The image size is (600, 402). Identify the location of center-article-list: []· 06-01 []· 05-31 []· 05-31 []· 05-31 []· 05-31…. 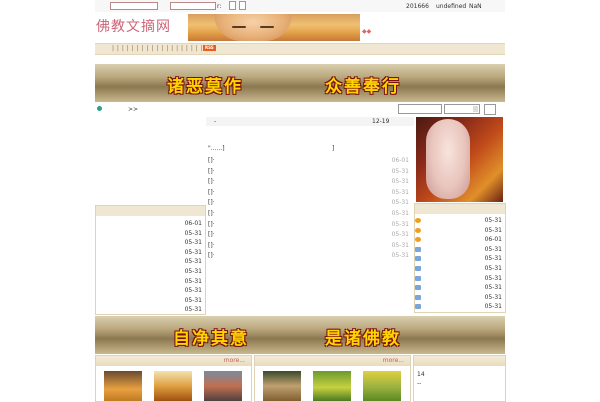
(308, 209).